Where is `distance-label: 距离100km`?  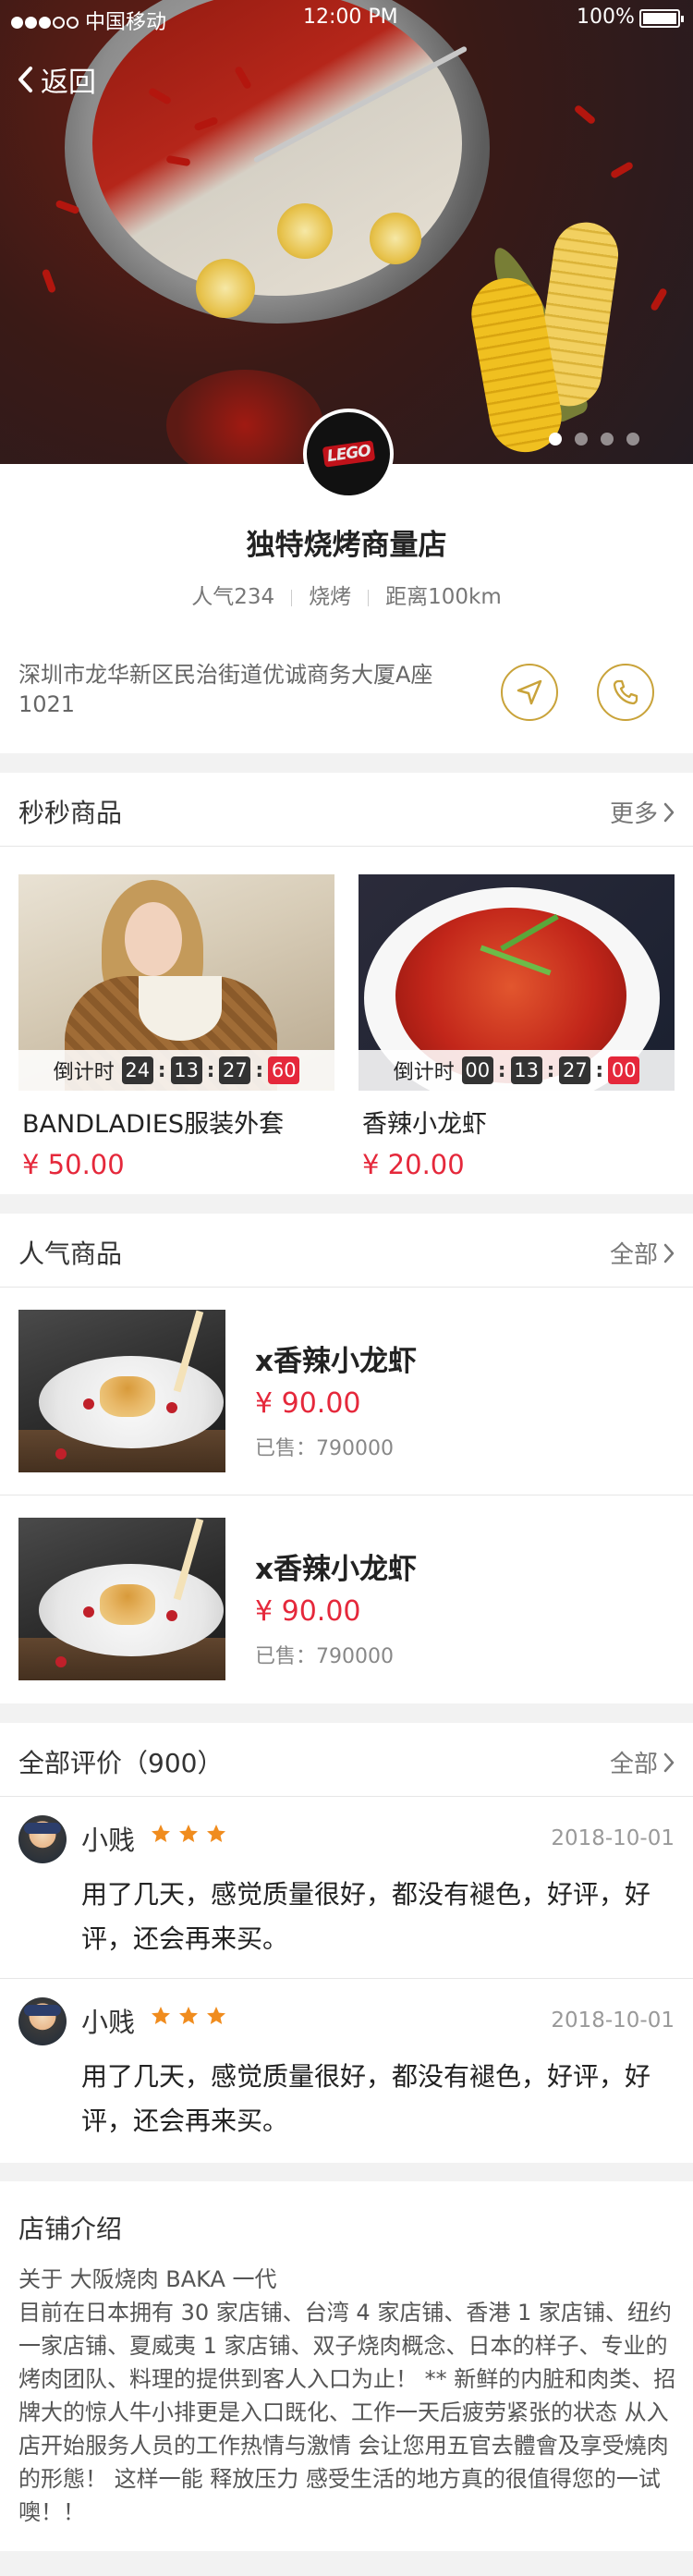
distance-label: 距离100km is located at coordinates (443, 597).